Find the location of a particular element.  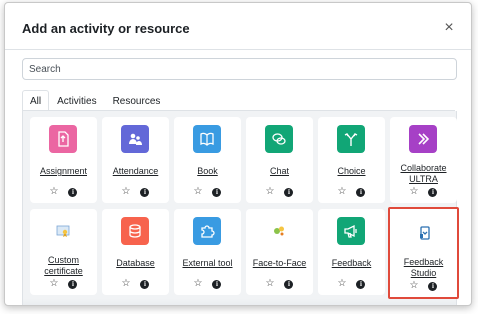

tile-face-to-face: Face-to-Face ☆ i is located at coordinates (279, 252).